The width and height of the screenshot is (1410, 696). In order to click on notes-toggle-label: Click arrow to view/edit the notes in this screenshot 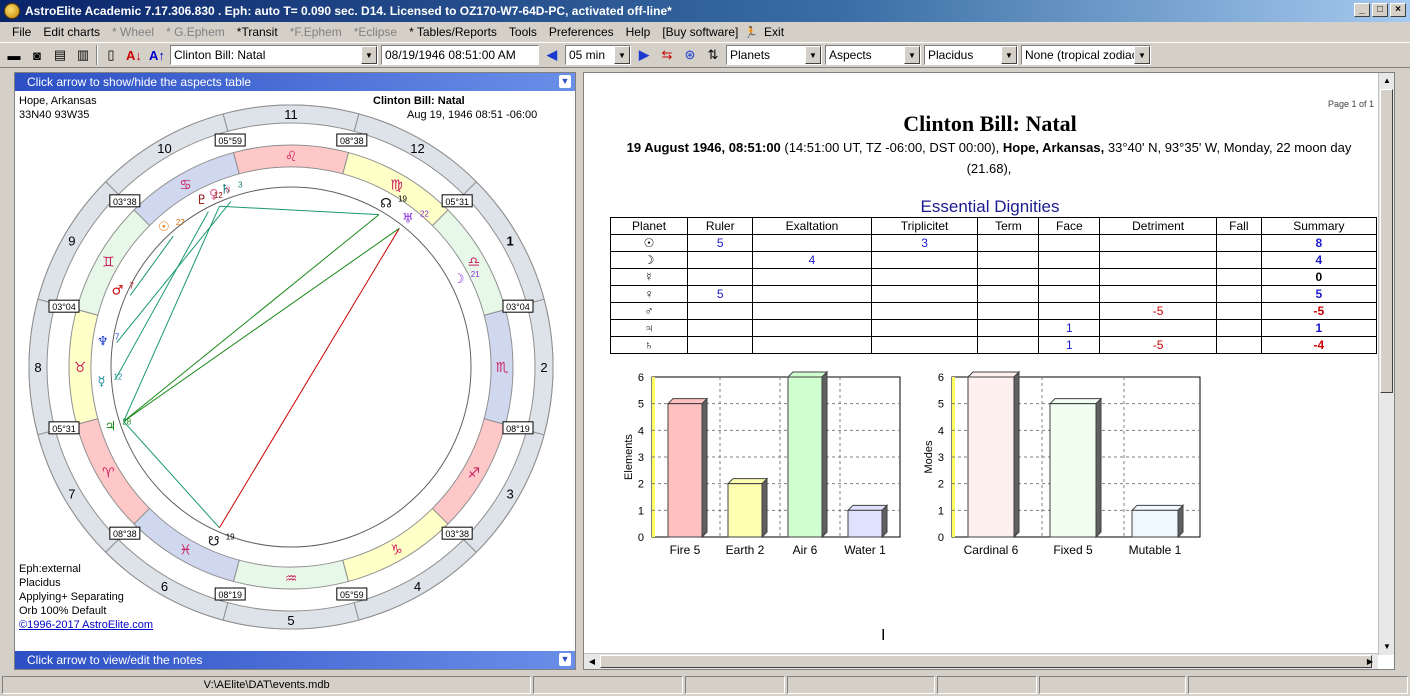, I will do `click(115, 660)`.